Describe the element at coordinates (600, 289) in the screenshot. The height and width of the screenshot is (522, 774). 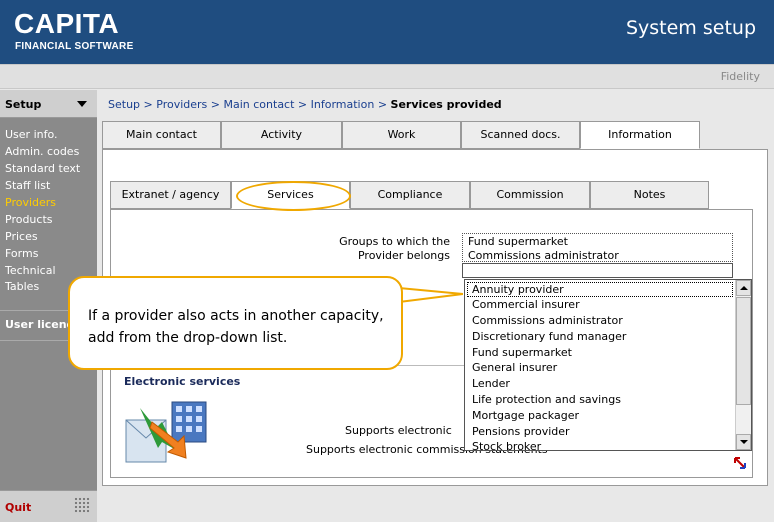
I see `dropdown-option: Annuity provider` at that location.